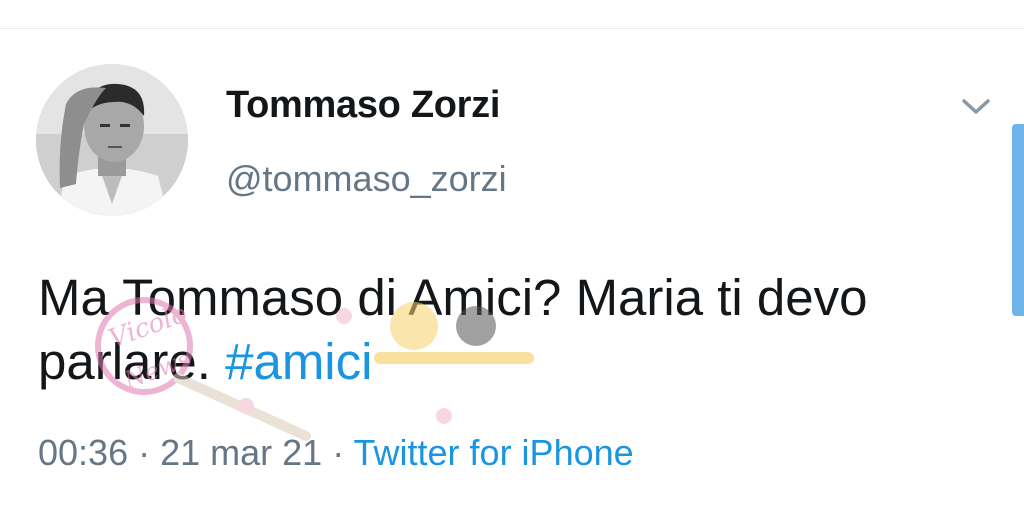 This screenshot has height=506, width=1024. What do you see at coordinates (976, 106) in the screenshot?
I see `chevron-down-icon` at bounding box center [976, 106].